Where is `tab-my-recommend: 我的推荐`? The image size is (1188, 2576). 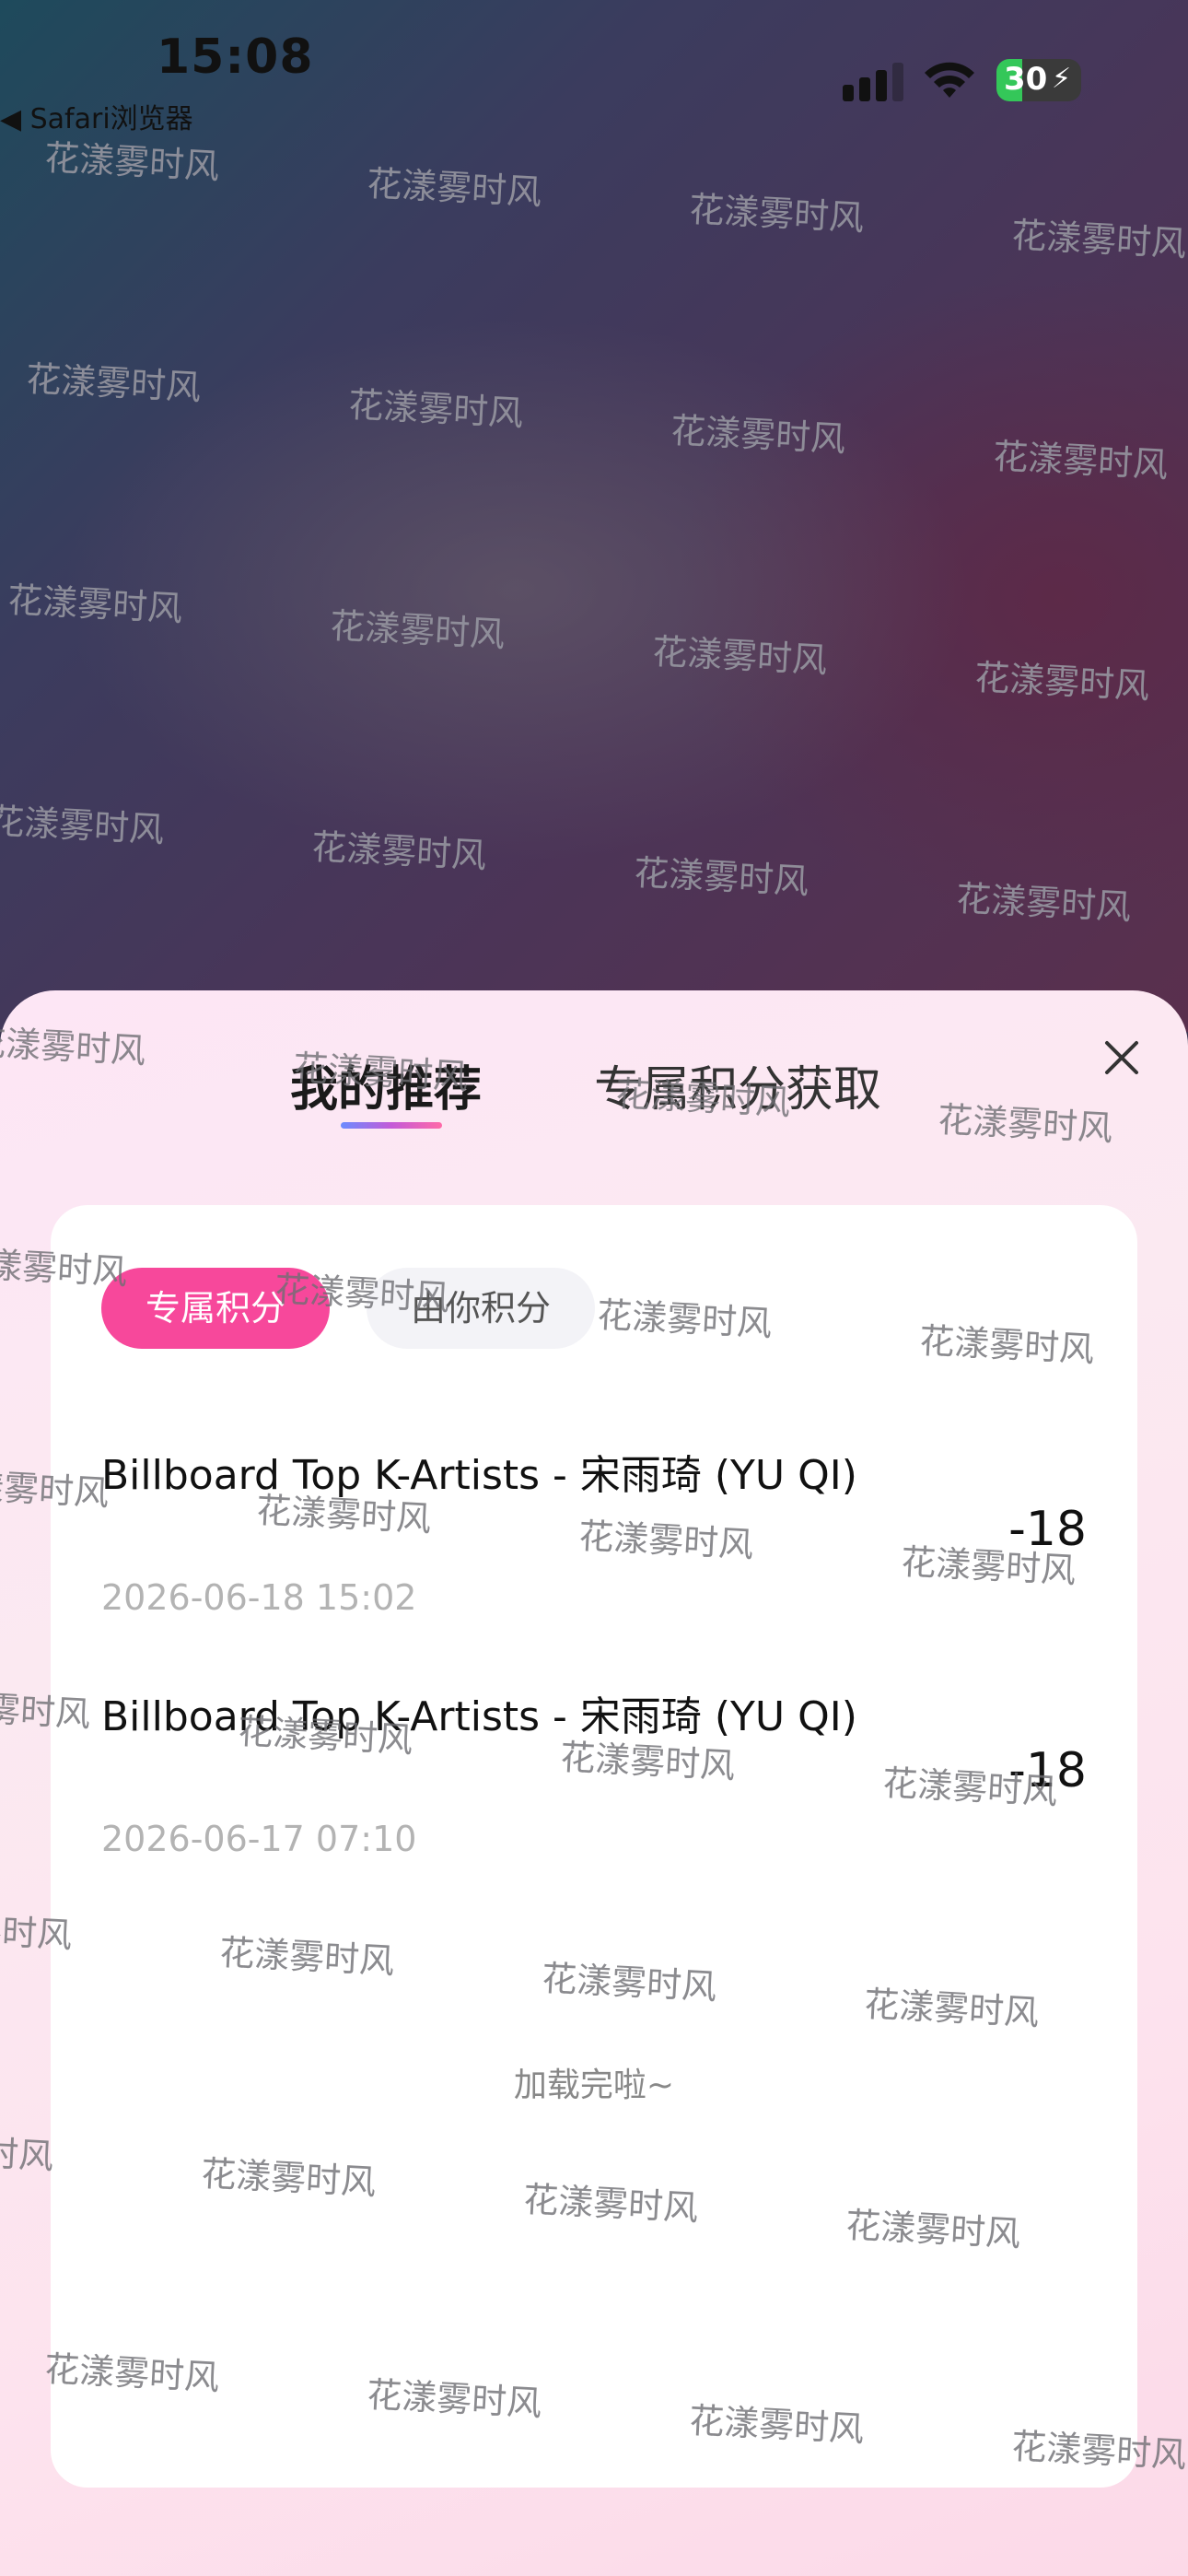 tab-my-recommend: 我的推荐 is located at coordinates (386, 1084).